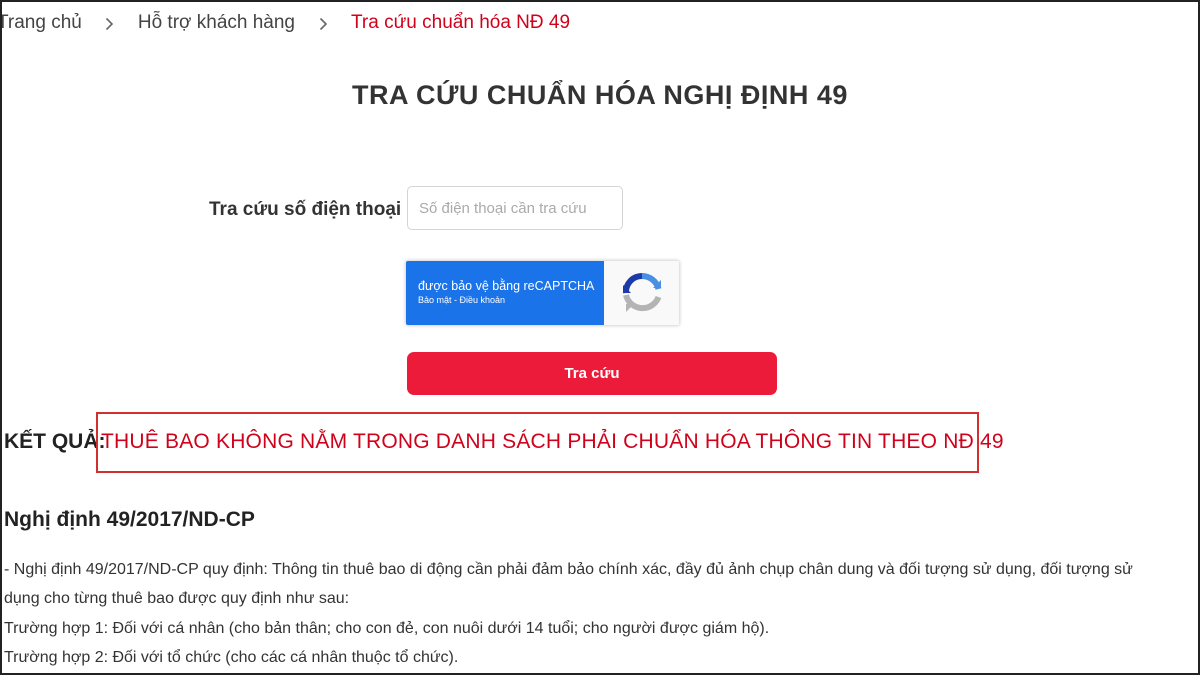  I want to click on breadcrumb-support-link: Hỗ trợ khách hàng, so click(216, 23).